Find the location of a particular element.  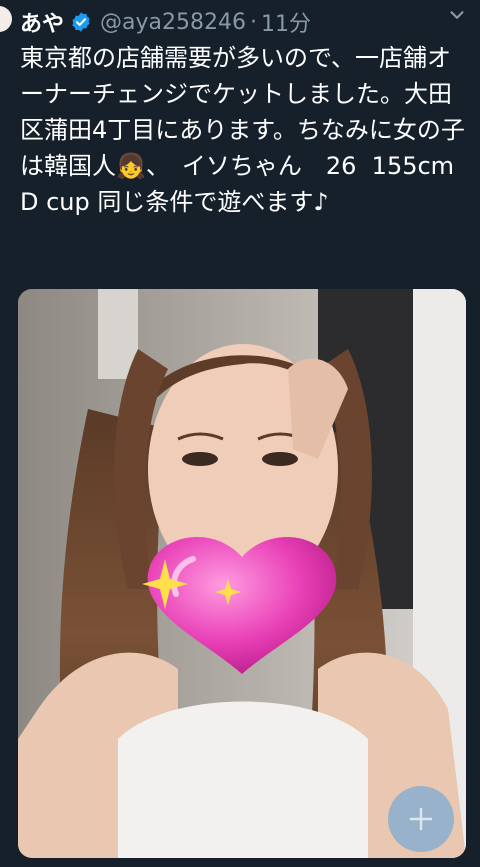

add-button is located at coordinates (421, 819).